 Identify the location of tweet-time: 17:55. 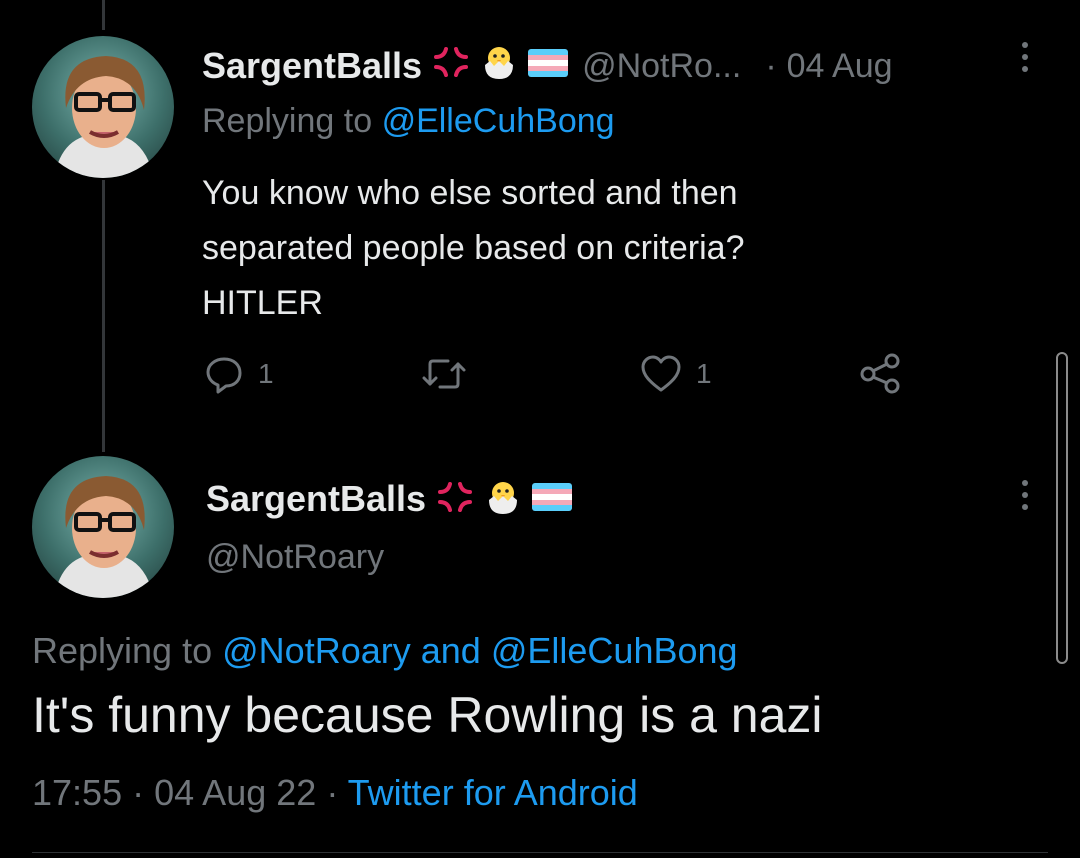
(77, 792).